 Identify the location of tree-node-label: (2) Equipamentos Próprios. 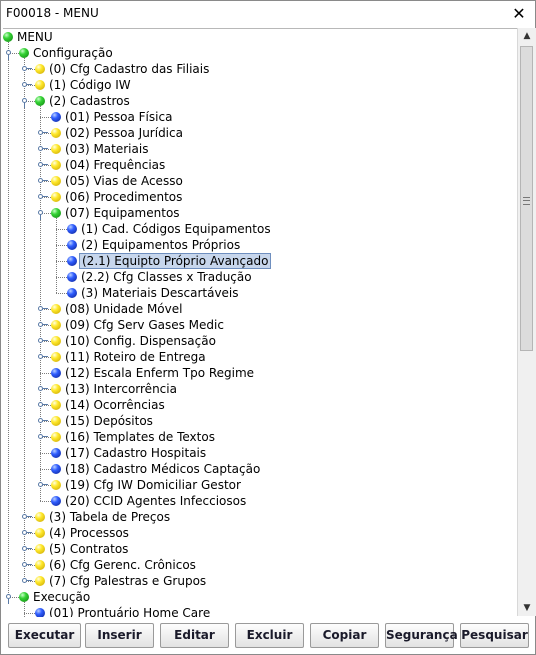
(160, 245).